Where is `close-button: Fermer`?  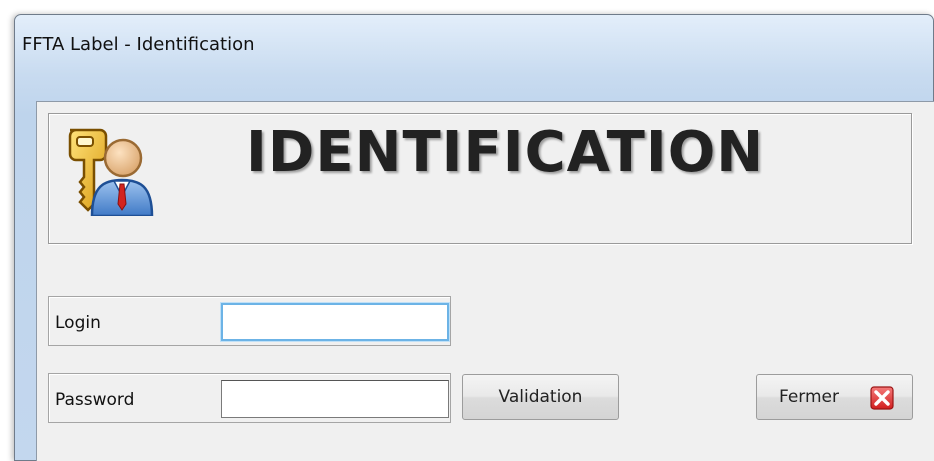 close-button: Fermer is located at coordinates (834, 397).